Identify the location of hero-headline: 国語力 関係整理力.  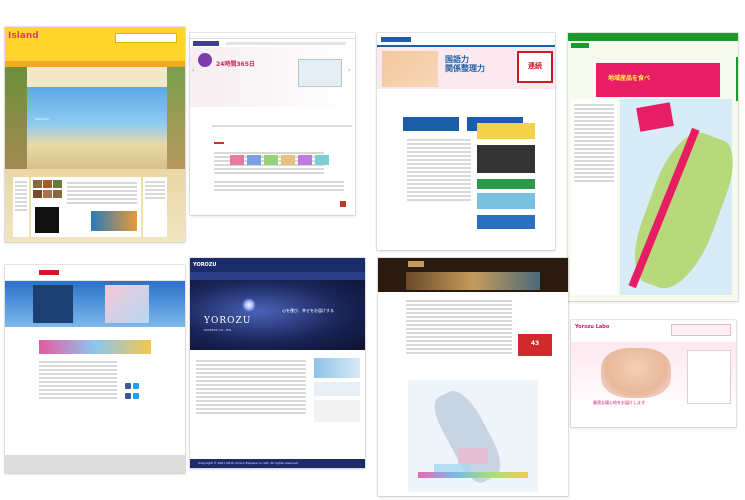
(465, 64).